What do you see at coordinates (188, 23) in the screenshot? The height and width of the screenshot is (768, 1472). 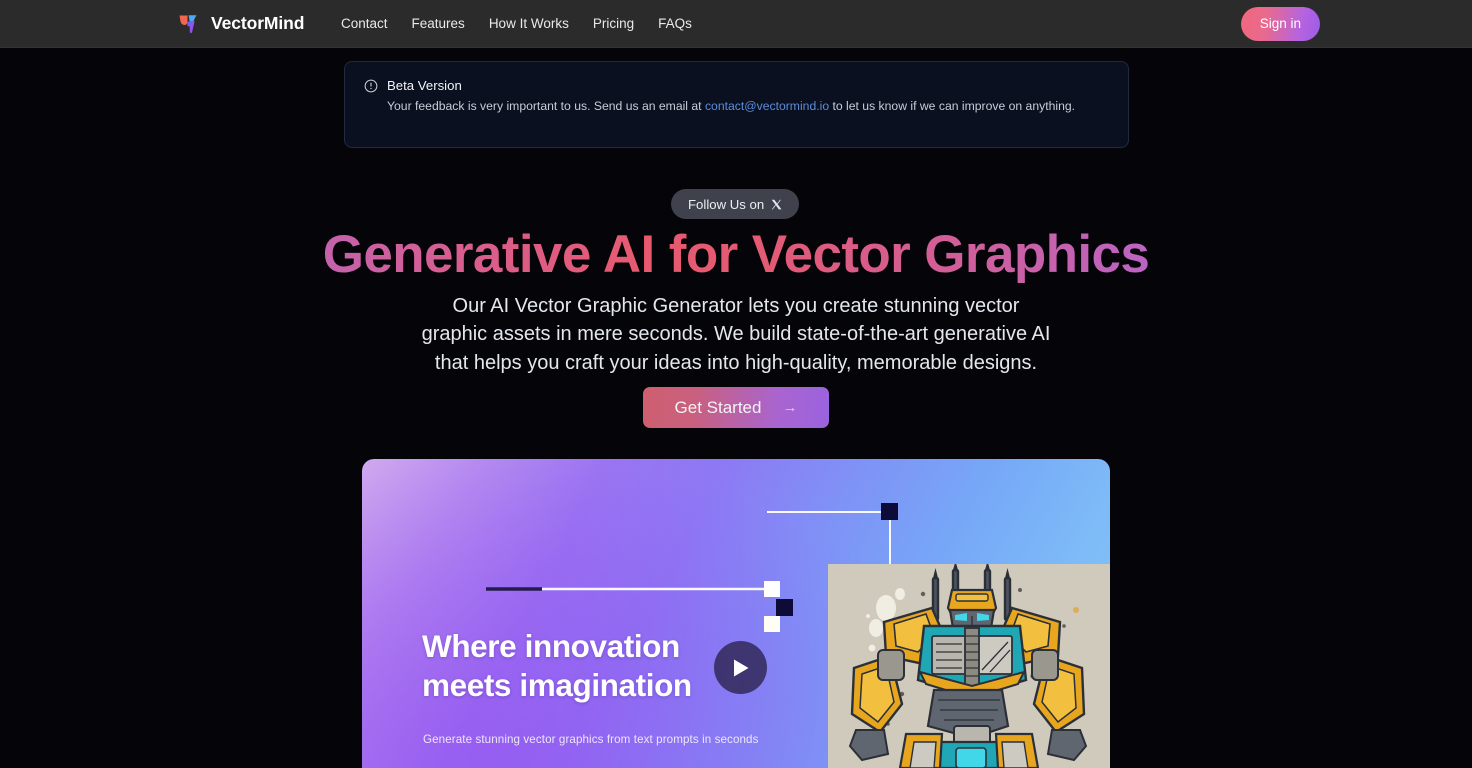 I see `vectormind-logo-icon` at bounding box center [188, 23].